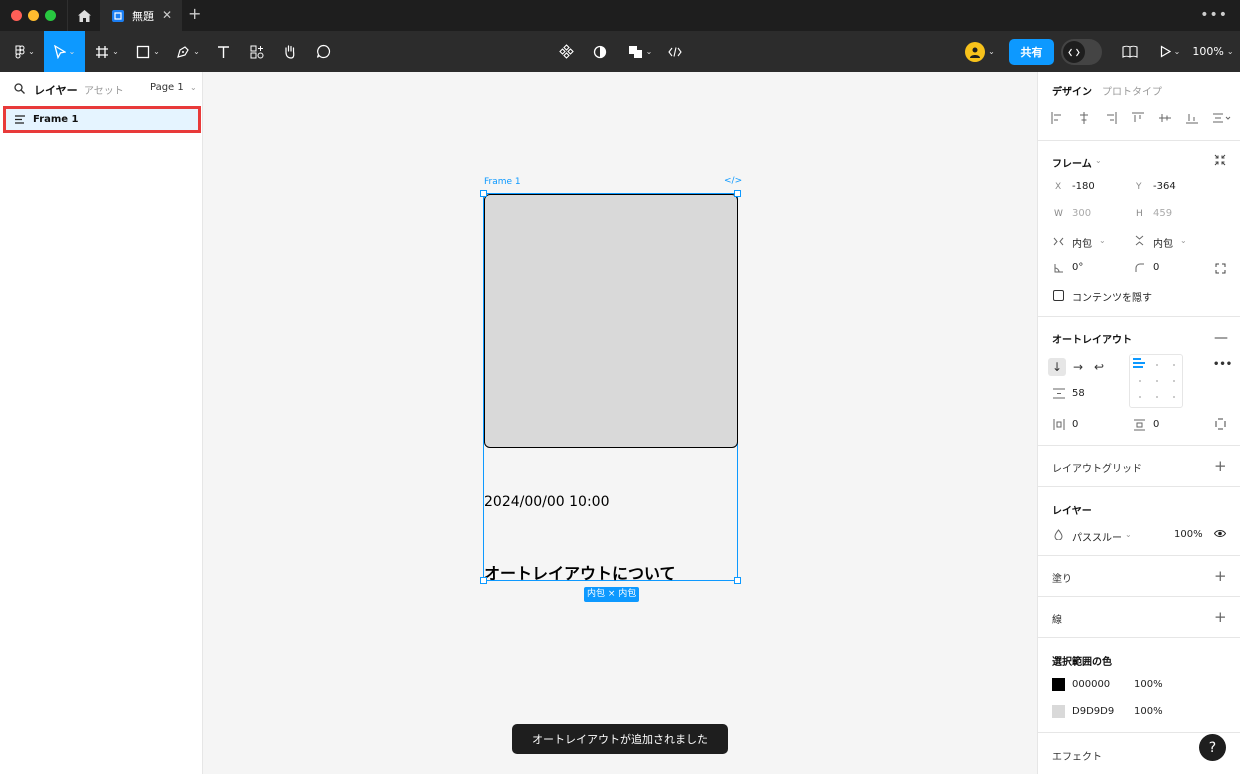  What do you see at coordinates (1093, 711) in the screenshot?
I see `color-hex: D9D9D9` at bounding box center [1093, 711].